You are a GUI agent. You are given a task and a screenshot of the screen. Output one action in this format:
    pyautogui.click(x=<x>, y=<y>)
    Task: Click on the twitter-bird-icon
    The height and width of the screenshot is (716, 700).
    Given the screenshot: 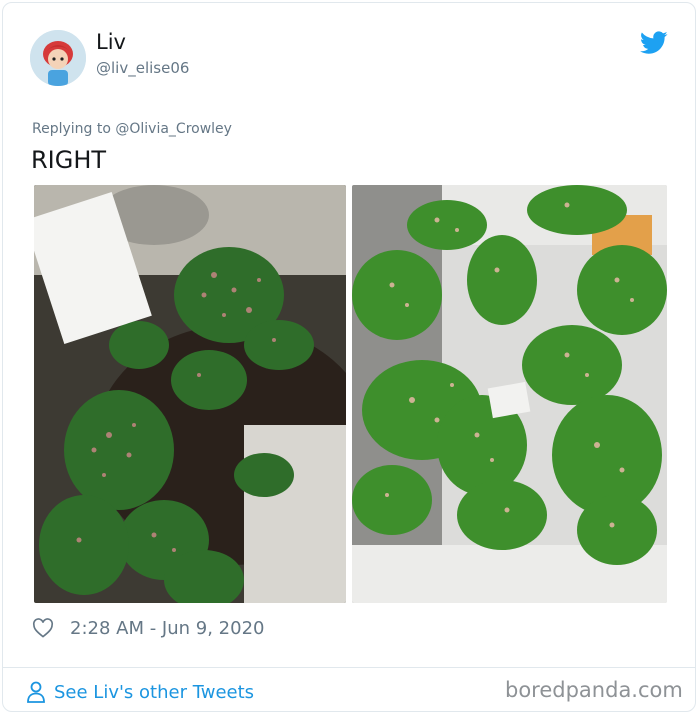 What is the action you would take?
    pyautogui.click(x=654, y=43)
    